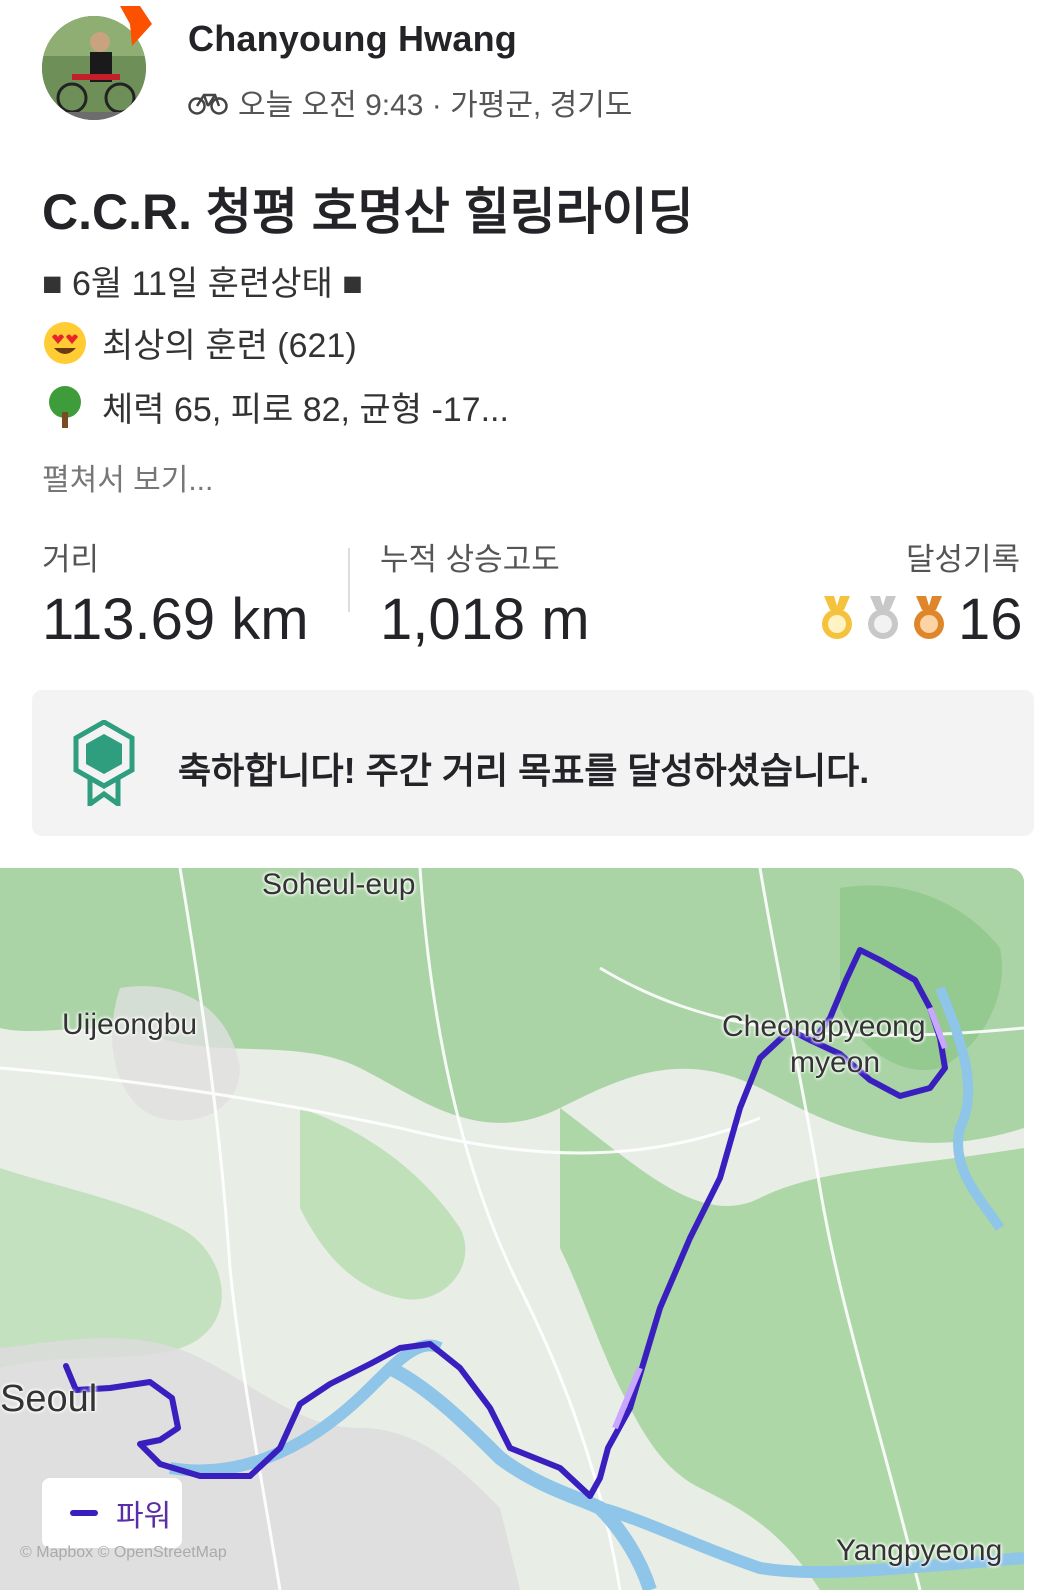  Describe the element at coordinates (202, 284) in the screenshot. I see `description-line-1-text: ■ 6월 11일 훈련상태 ■` at that location.